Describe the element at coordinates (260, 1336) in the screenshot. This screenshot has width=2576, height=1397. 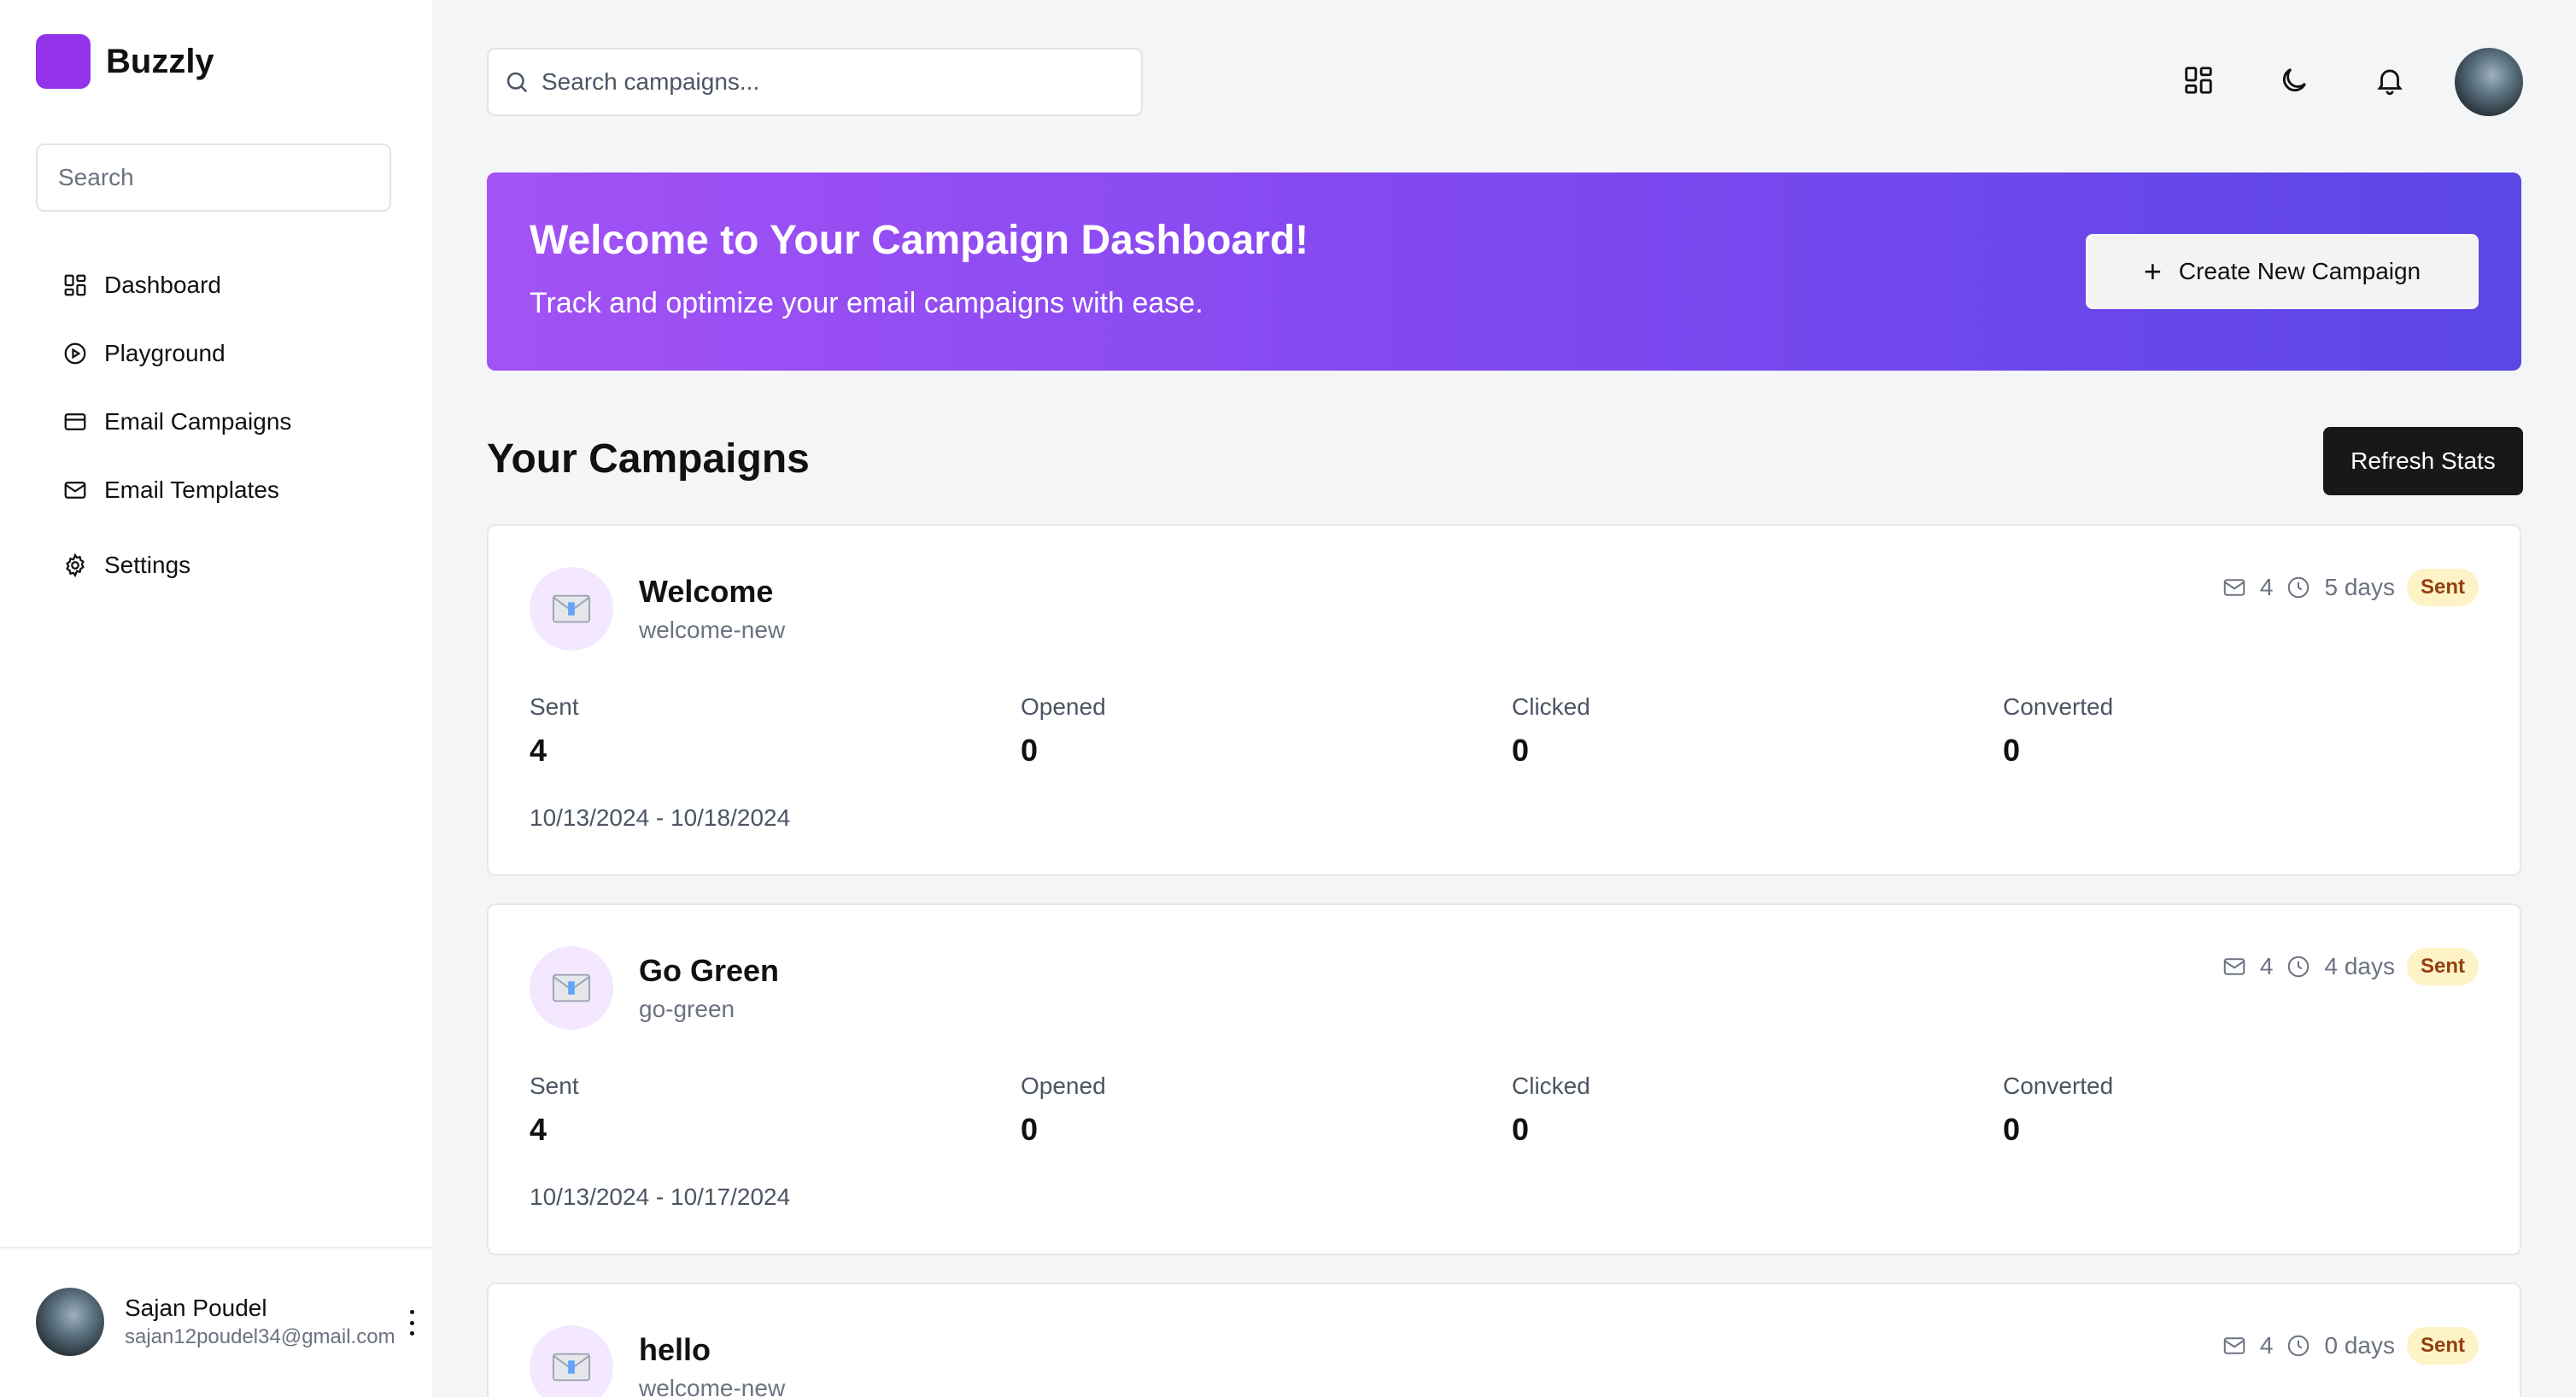
I see `user-email: sajan12poudel34@gmail.com` at that location.